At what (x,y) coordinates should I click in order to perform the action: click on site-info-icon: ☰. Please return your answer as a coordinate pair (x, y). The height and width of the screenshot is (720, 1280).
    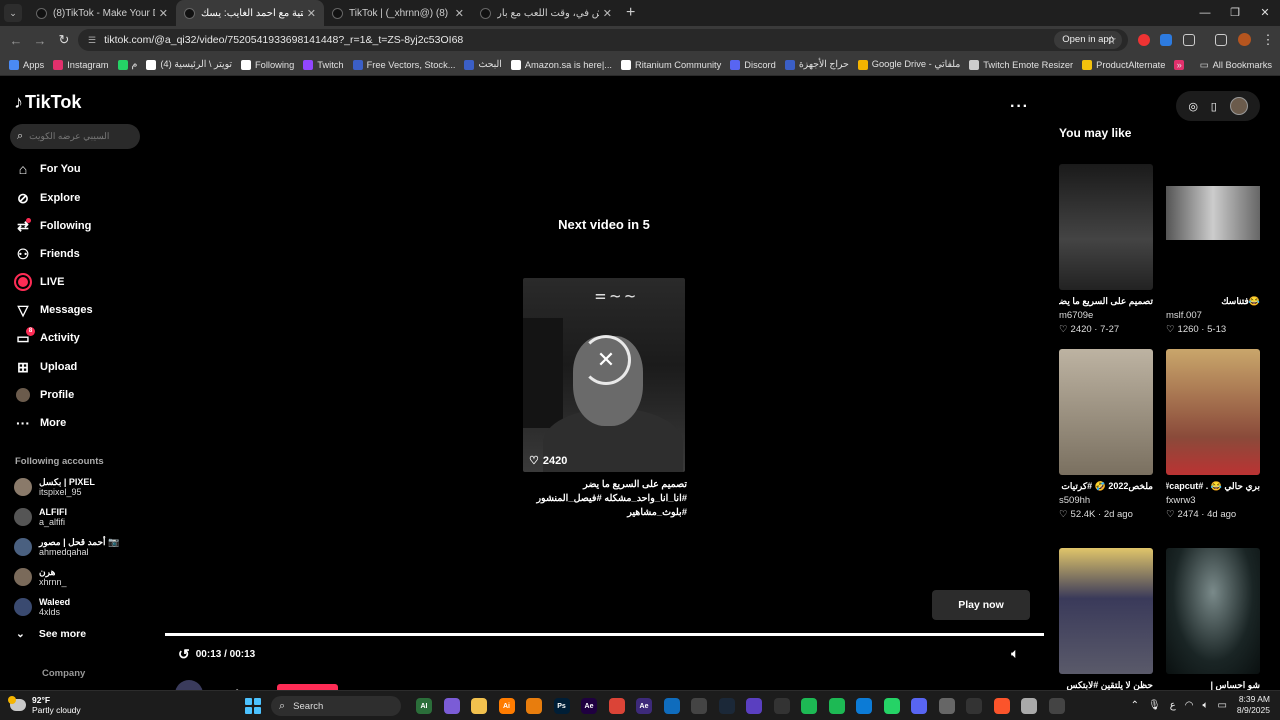
    Looking at the image, I should click on (92, 40).